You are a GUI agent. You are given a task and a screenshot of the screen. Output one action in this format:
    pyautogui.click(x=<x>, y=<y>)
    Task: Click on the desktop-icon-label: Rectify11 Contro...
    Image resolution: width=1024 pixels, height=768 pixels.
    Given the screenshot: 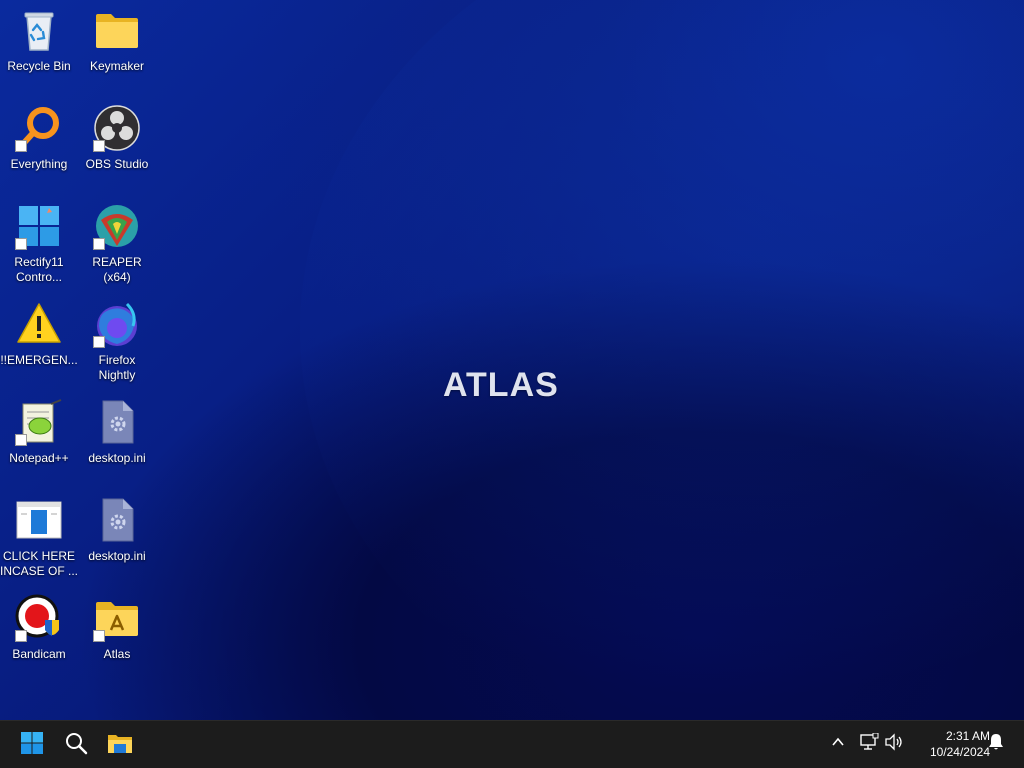 What is the action you would take?
    pyautogui.click(x=39, y=269)
    